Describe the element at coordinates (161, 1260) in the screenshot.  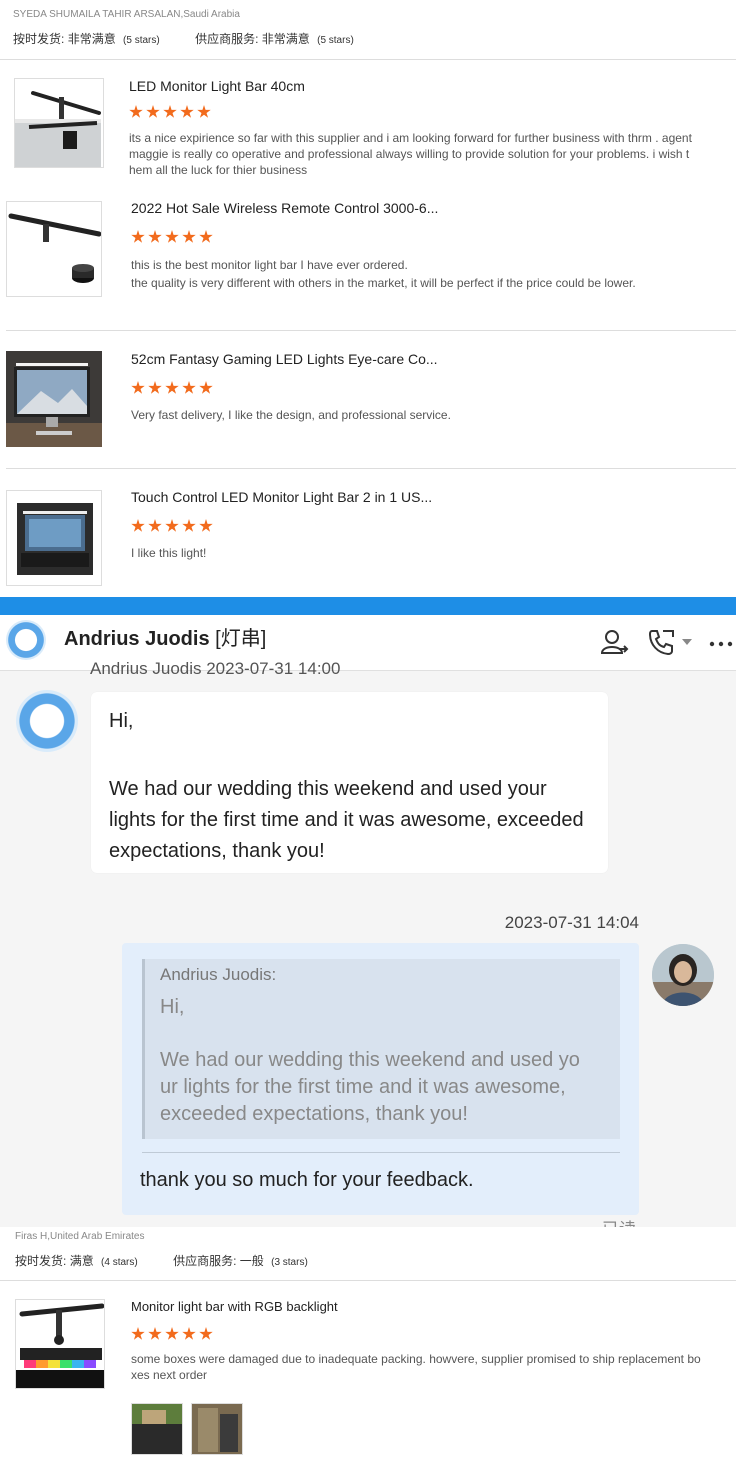
I see `ratings-summary: 按时发货: 满意 (4 stars) 供应商服务: 一般 (3 stars)` at that location.